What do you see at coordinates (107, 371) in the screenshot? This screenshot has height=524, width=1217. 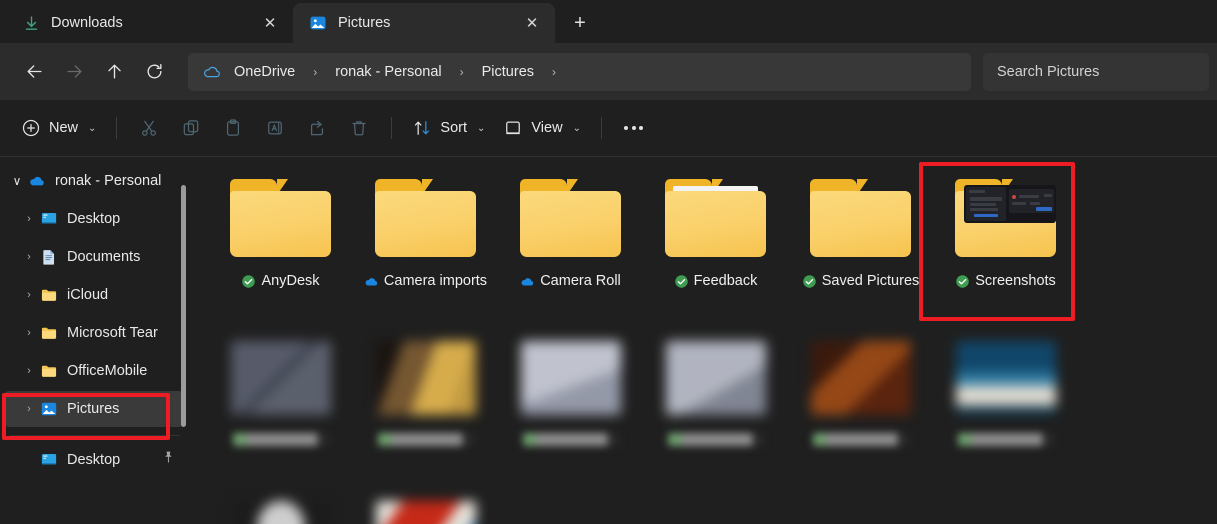 I see `sidebar-item-label: OfficeMobile` at bounding box center [107, 371].